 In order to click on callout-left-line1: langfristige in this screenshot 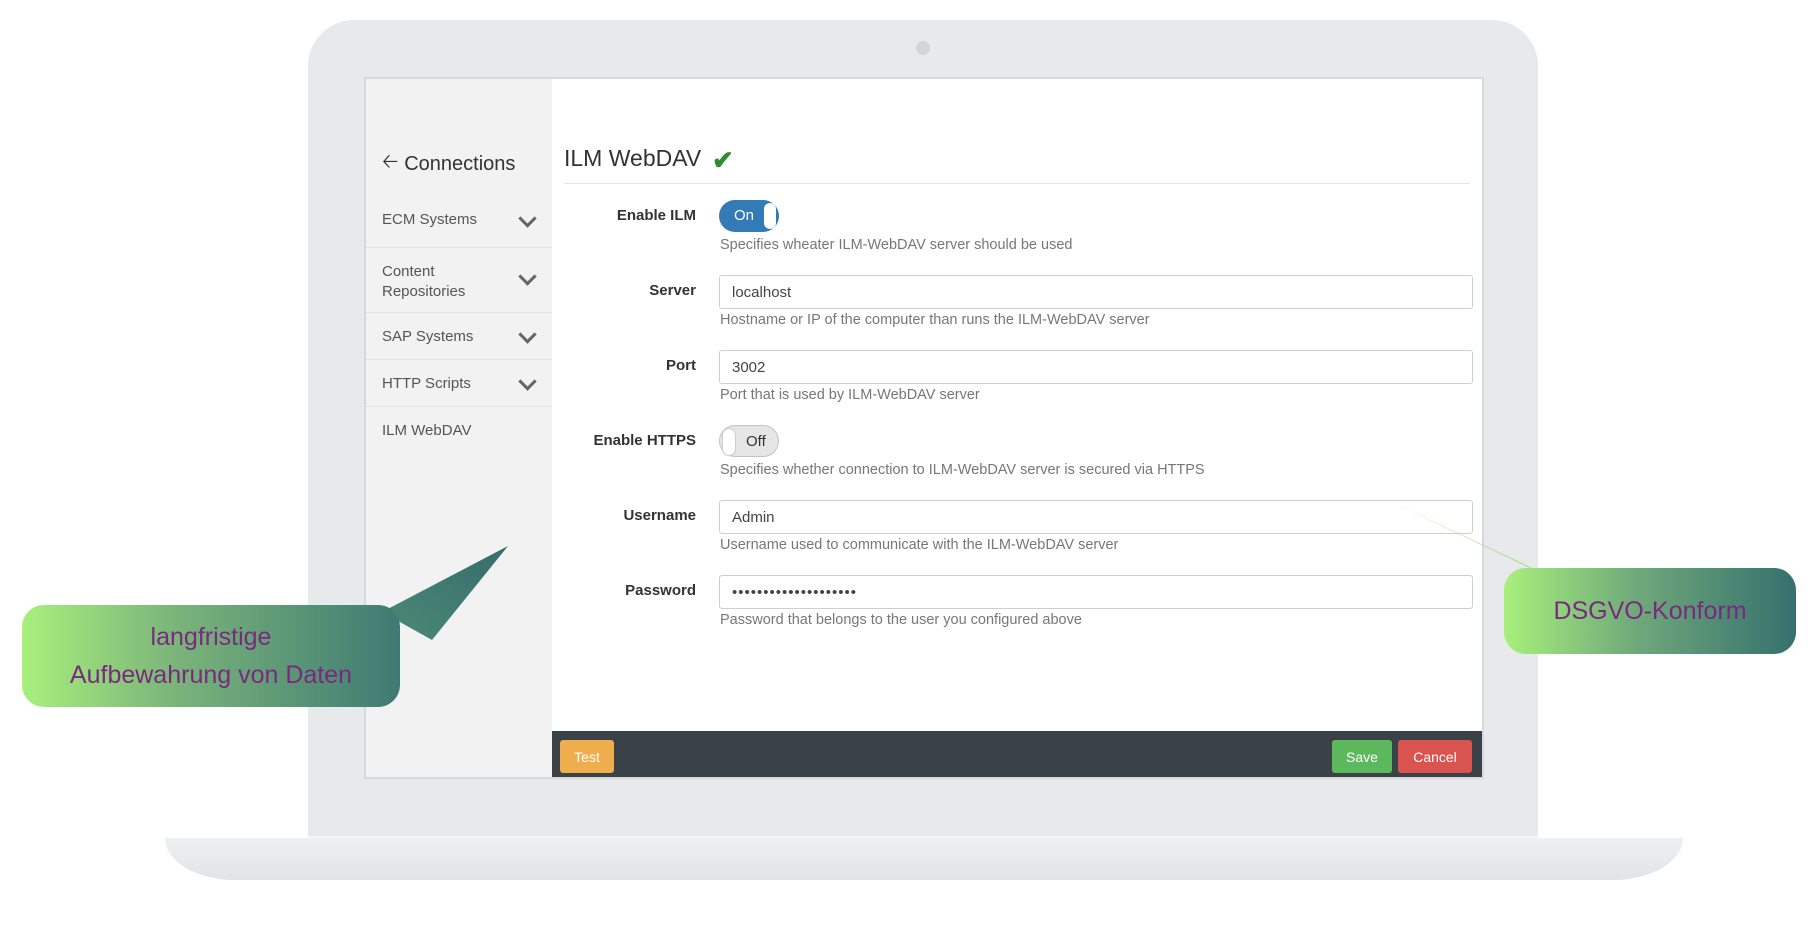, I will do `click(211, 637)`.